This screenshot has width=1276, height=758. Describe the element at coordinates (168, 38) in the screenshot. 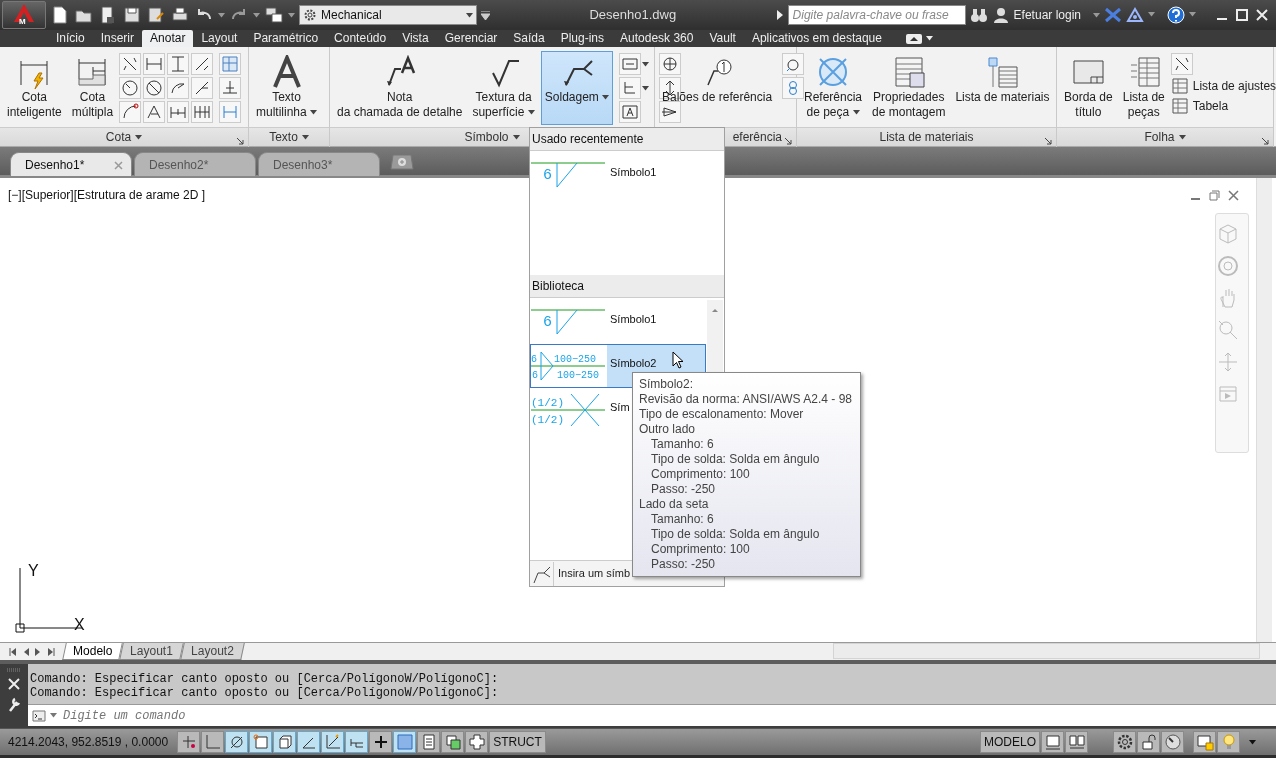

I see `ribbon-tab: Anotar` at that location.